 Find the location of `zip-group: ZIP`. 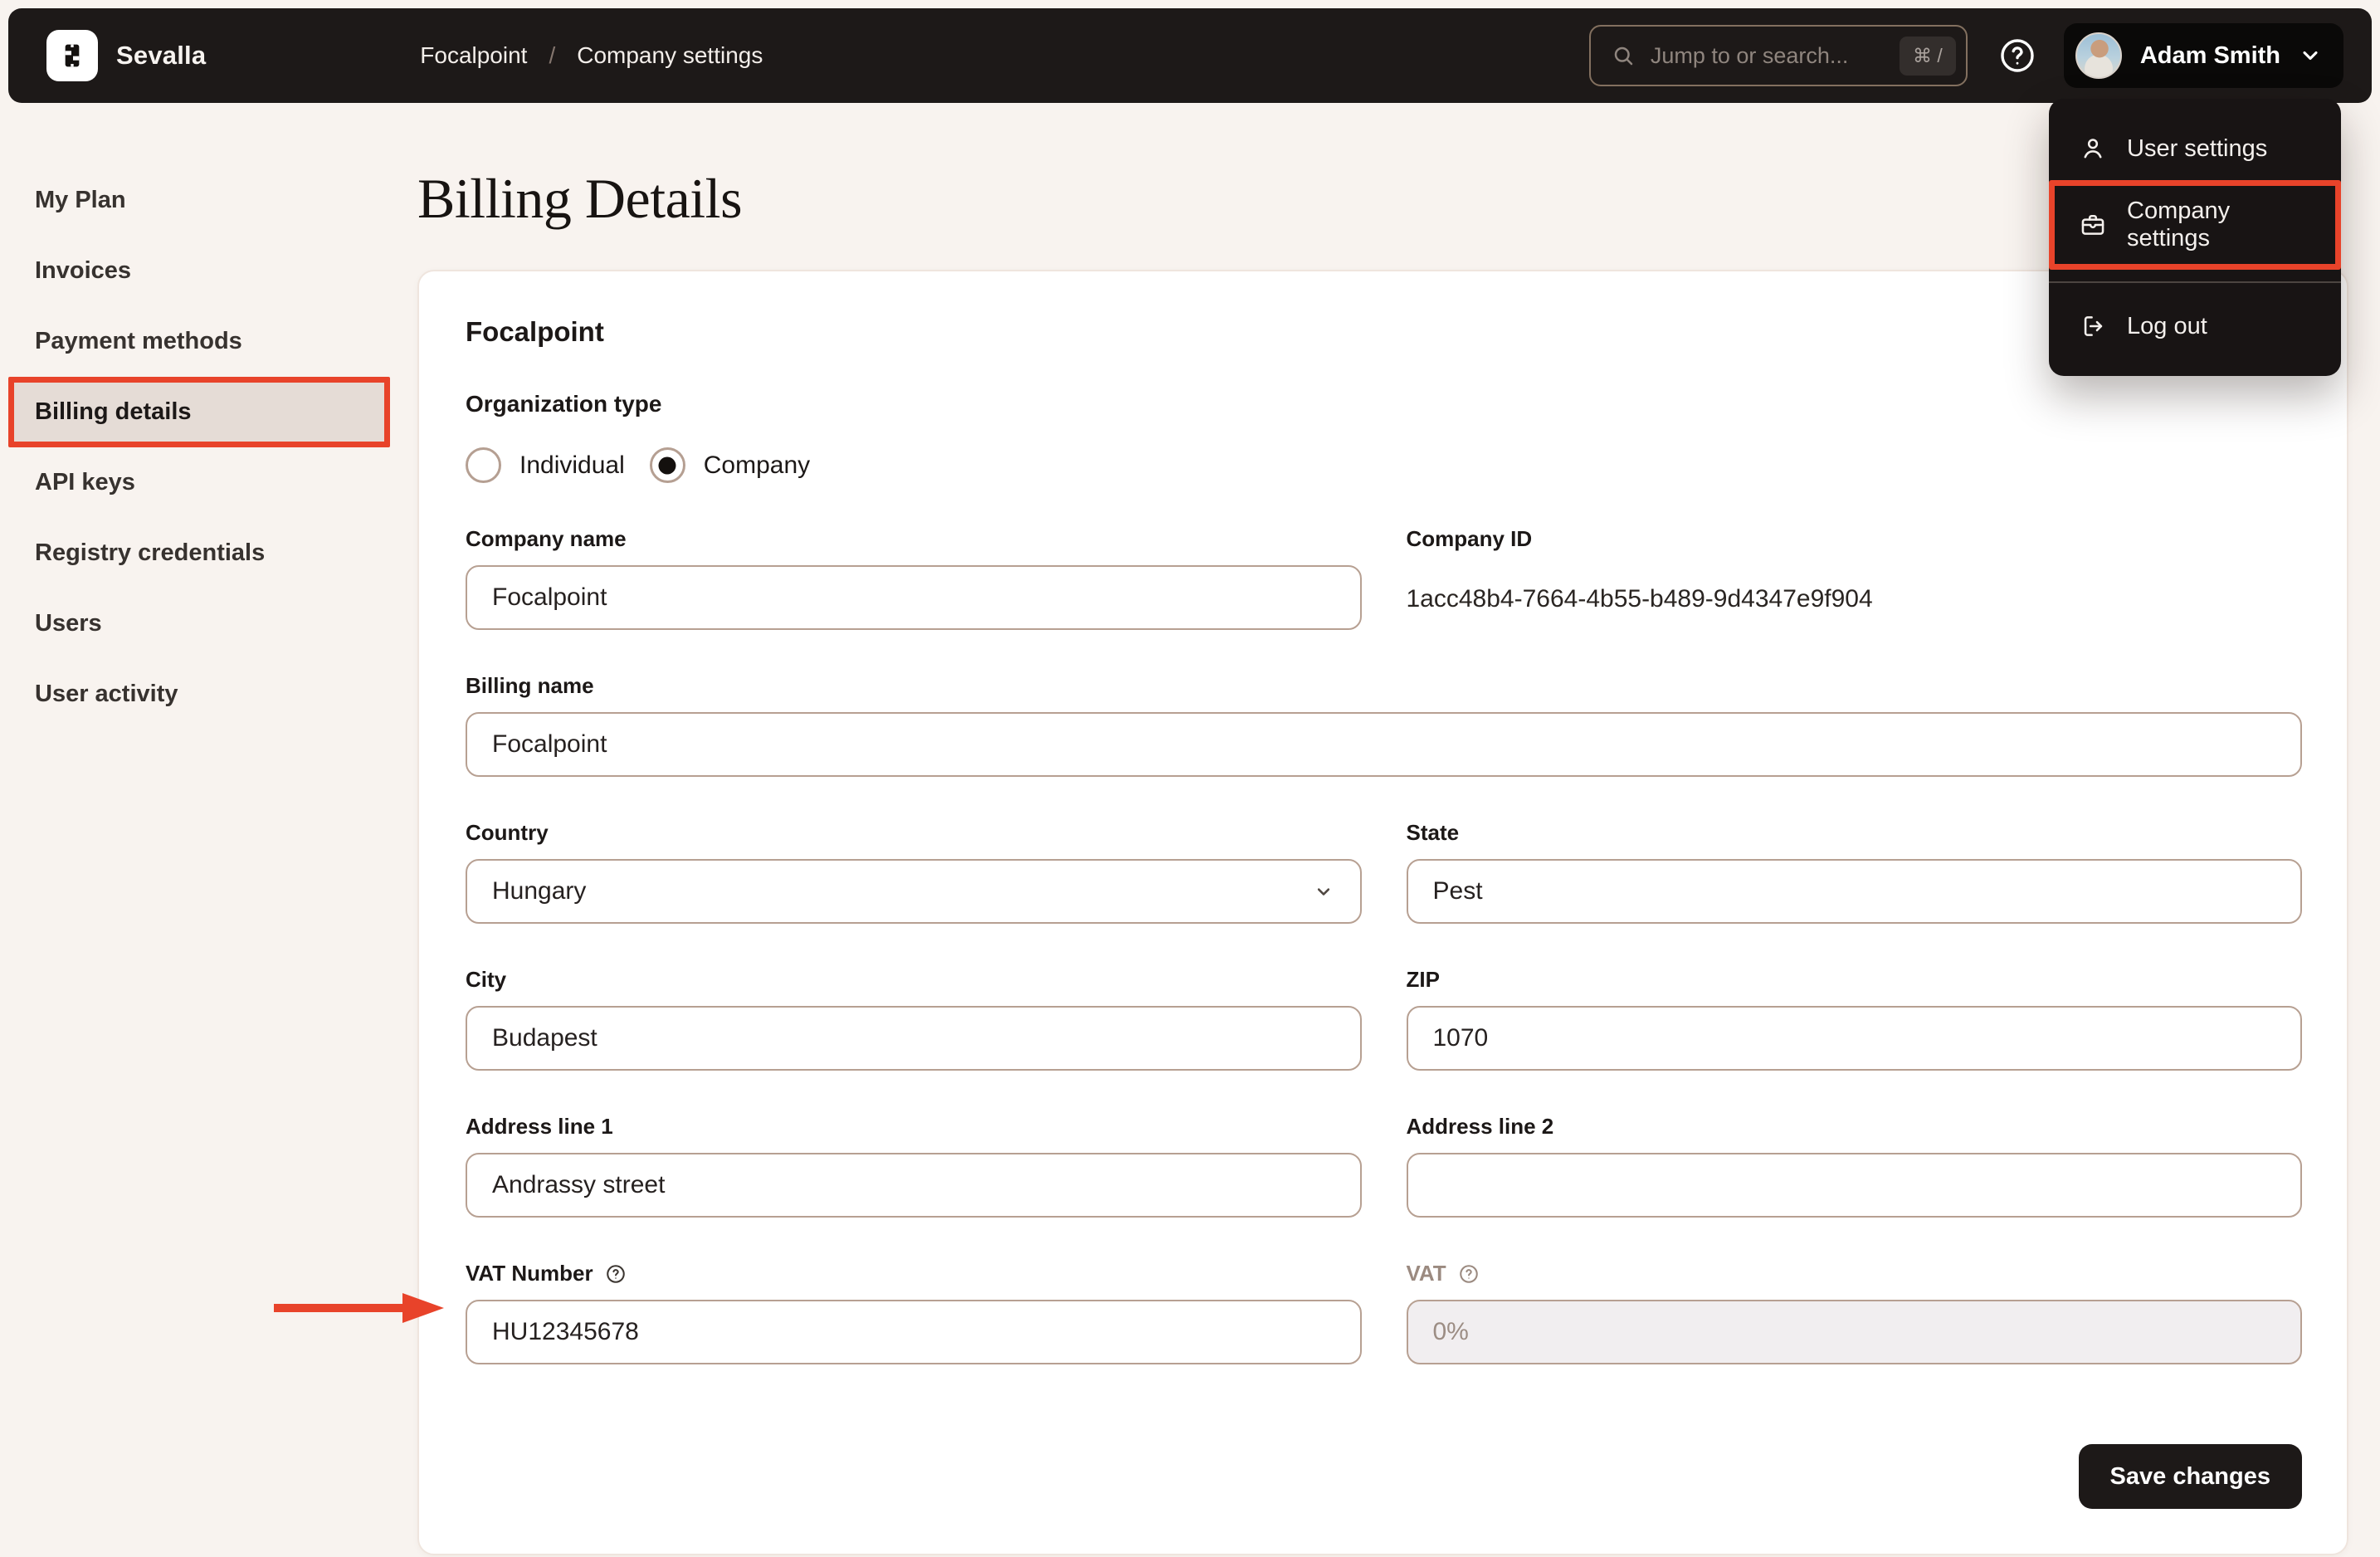

zip-group: ZIP is located at coordinates (1854, 1019).